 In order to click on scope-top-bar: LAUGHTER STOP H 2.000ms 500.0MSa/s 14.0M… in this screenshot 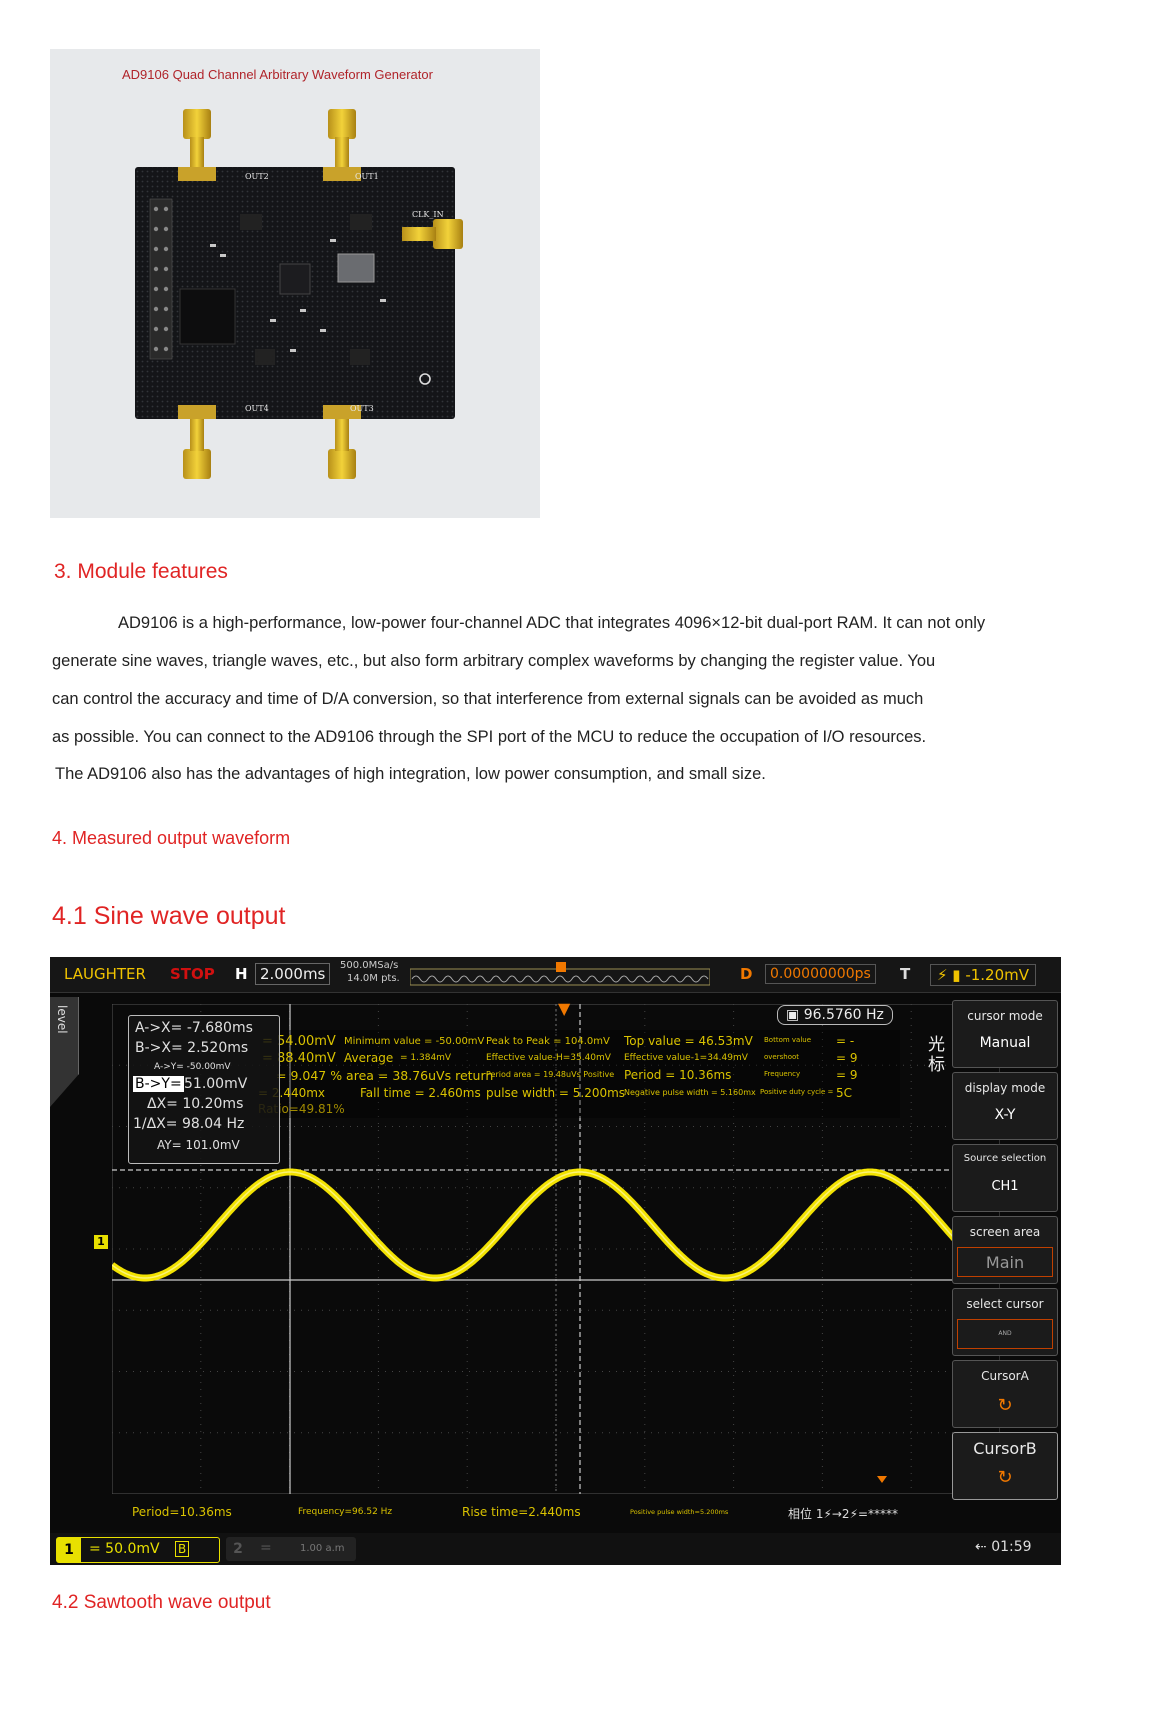, I will do `click(555, 975)`.